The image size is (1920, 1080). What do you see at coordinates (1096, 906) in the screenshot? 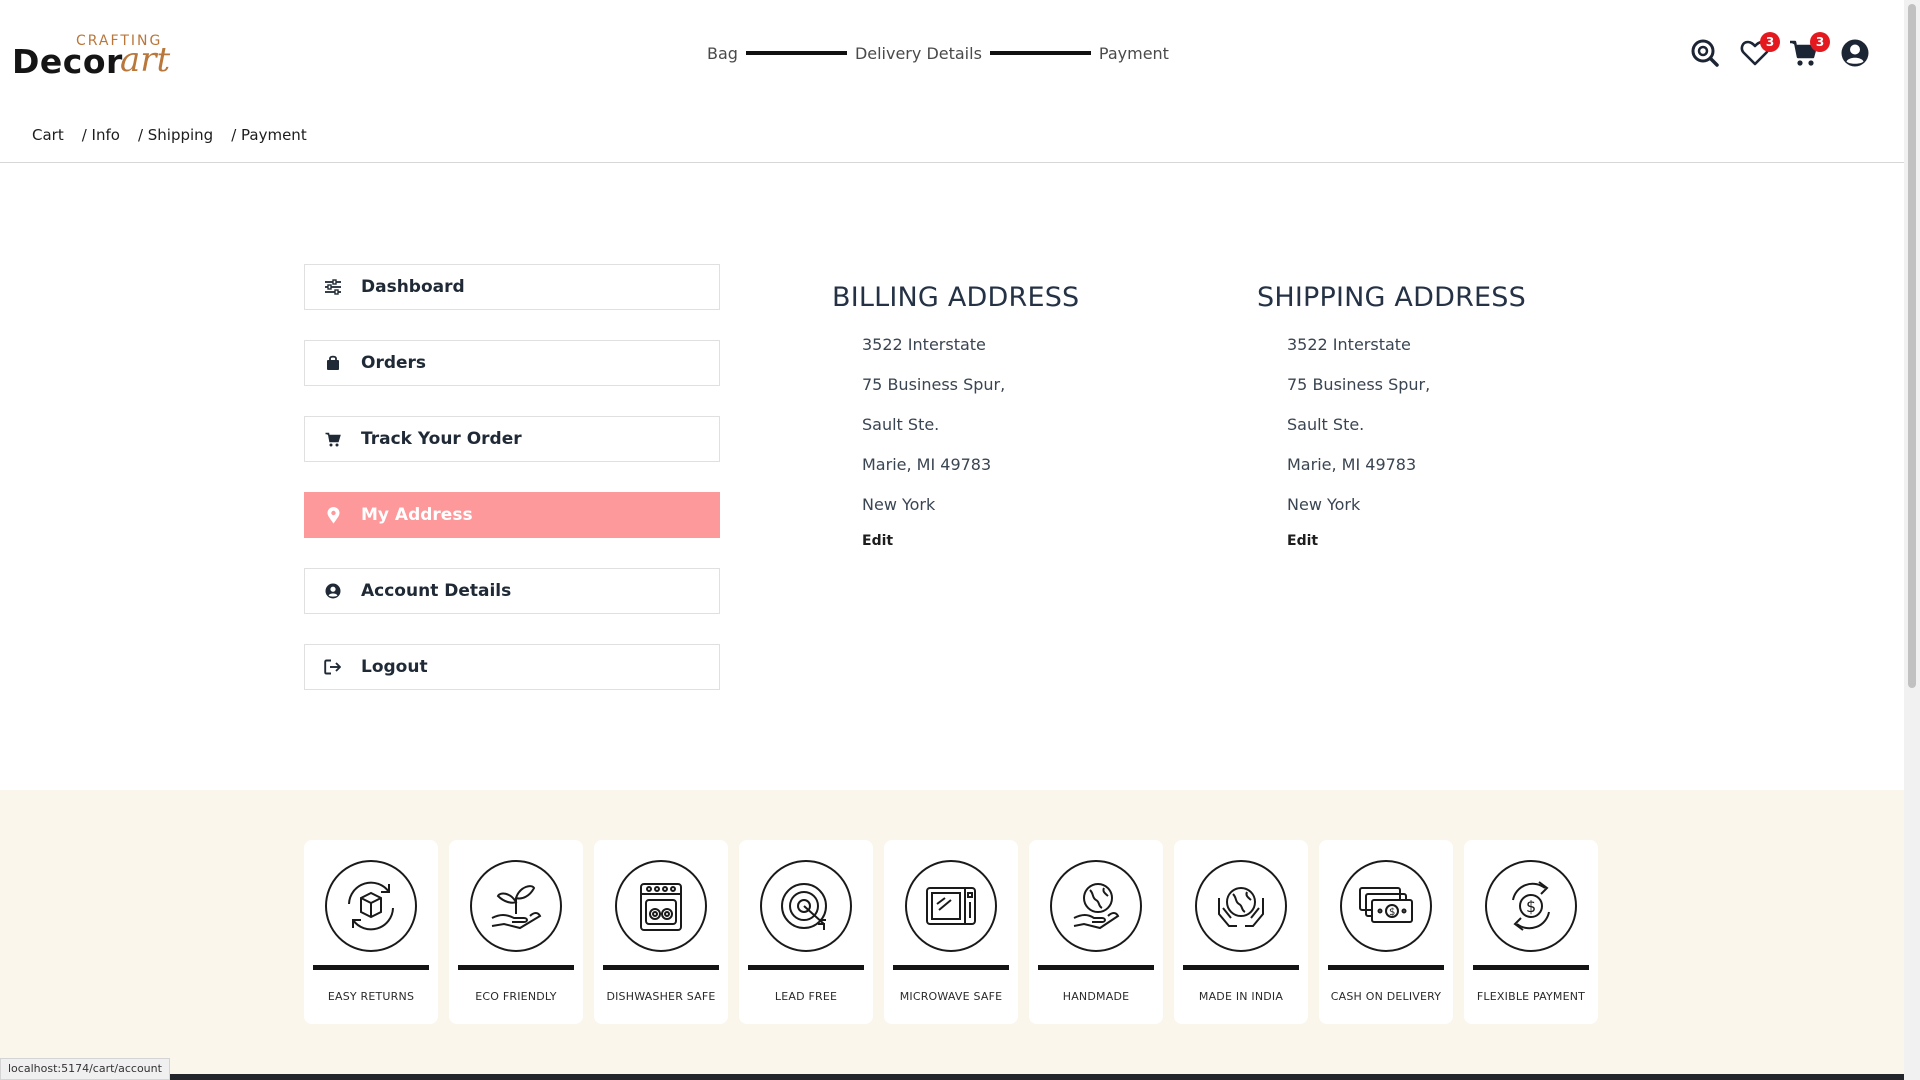
I see `globe-hand-icon` at bounding box center [1096, 906].